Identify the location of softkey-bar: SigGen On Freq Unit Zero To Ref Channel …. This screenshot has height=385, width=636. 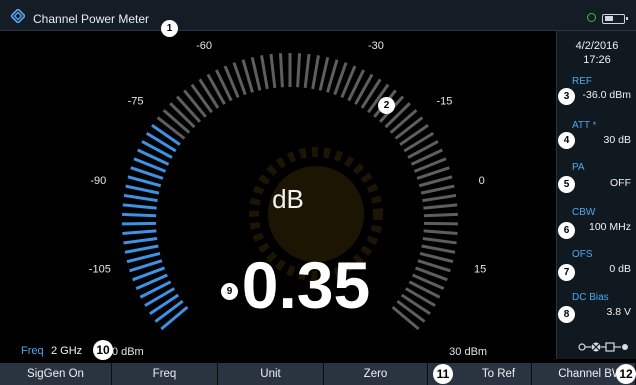
(318, 374).